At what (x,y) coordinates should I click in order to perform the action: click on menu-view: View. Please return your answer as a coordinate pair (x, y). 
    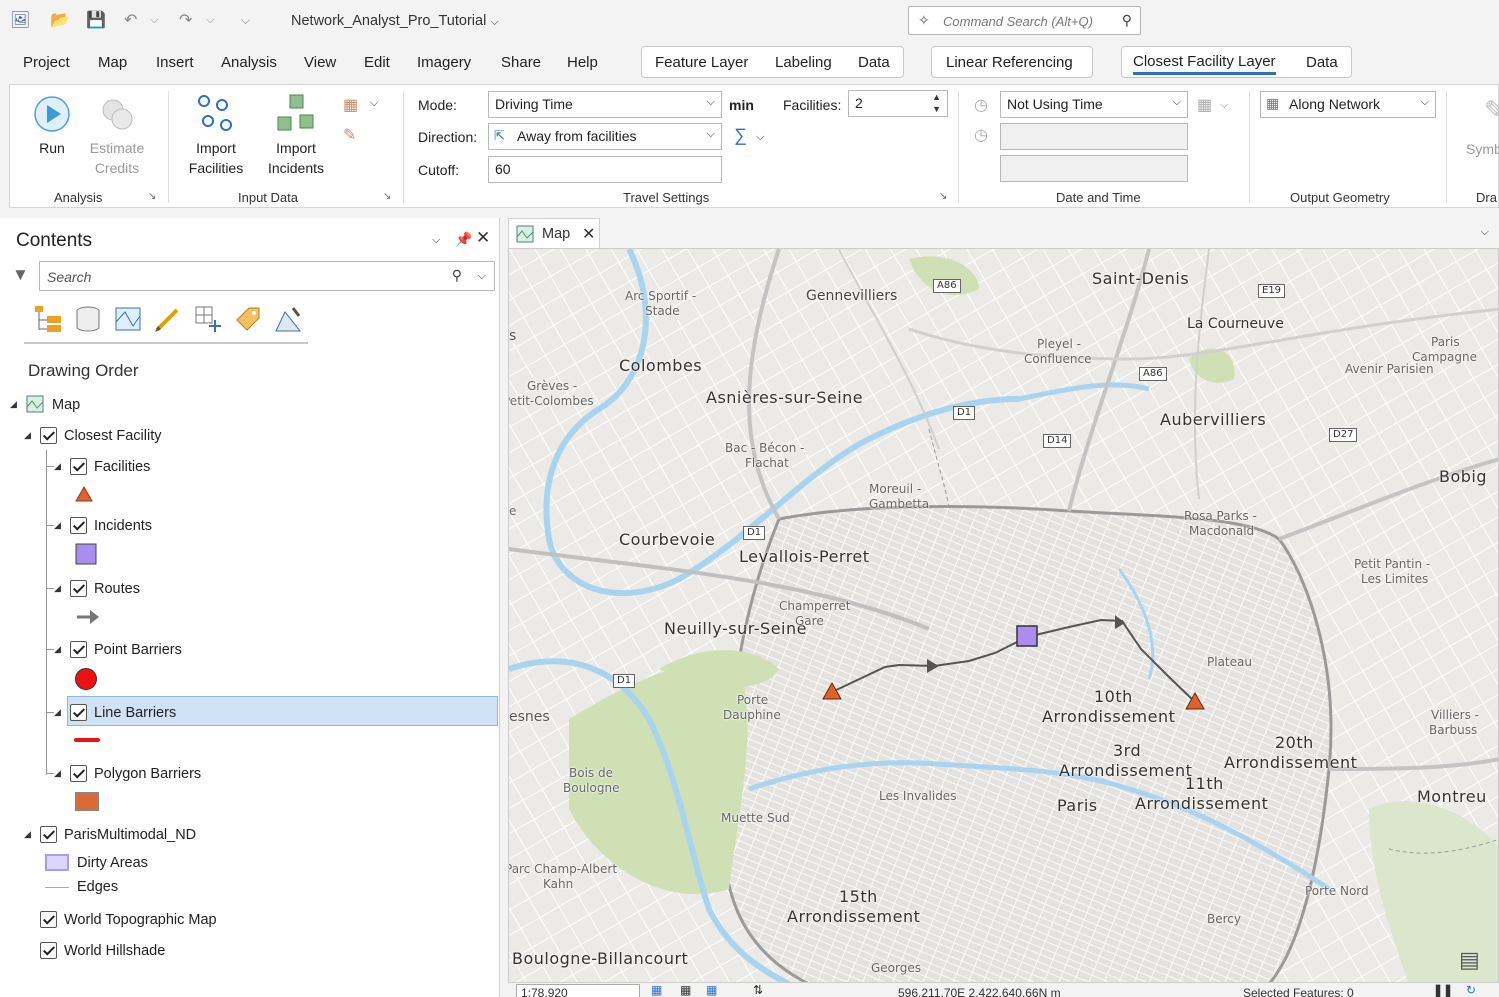
    Looking at the image, I should click on (320, 62).